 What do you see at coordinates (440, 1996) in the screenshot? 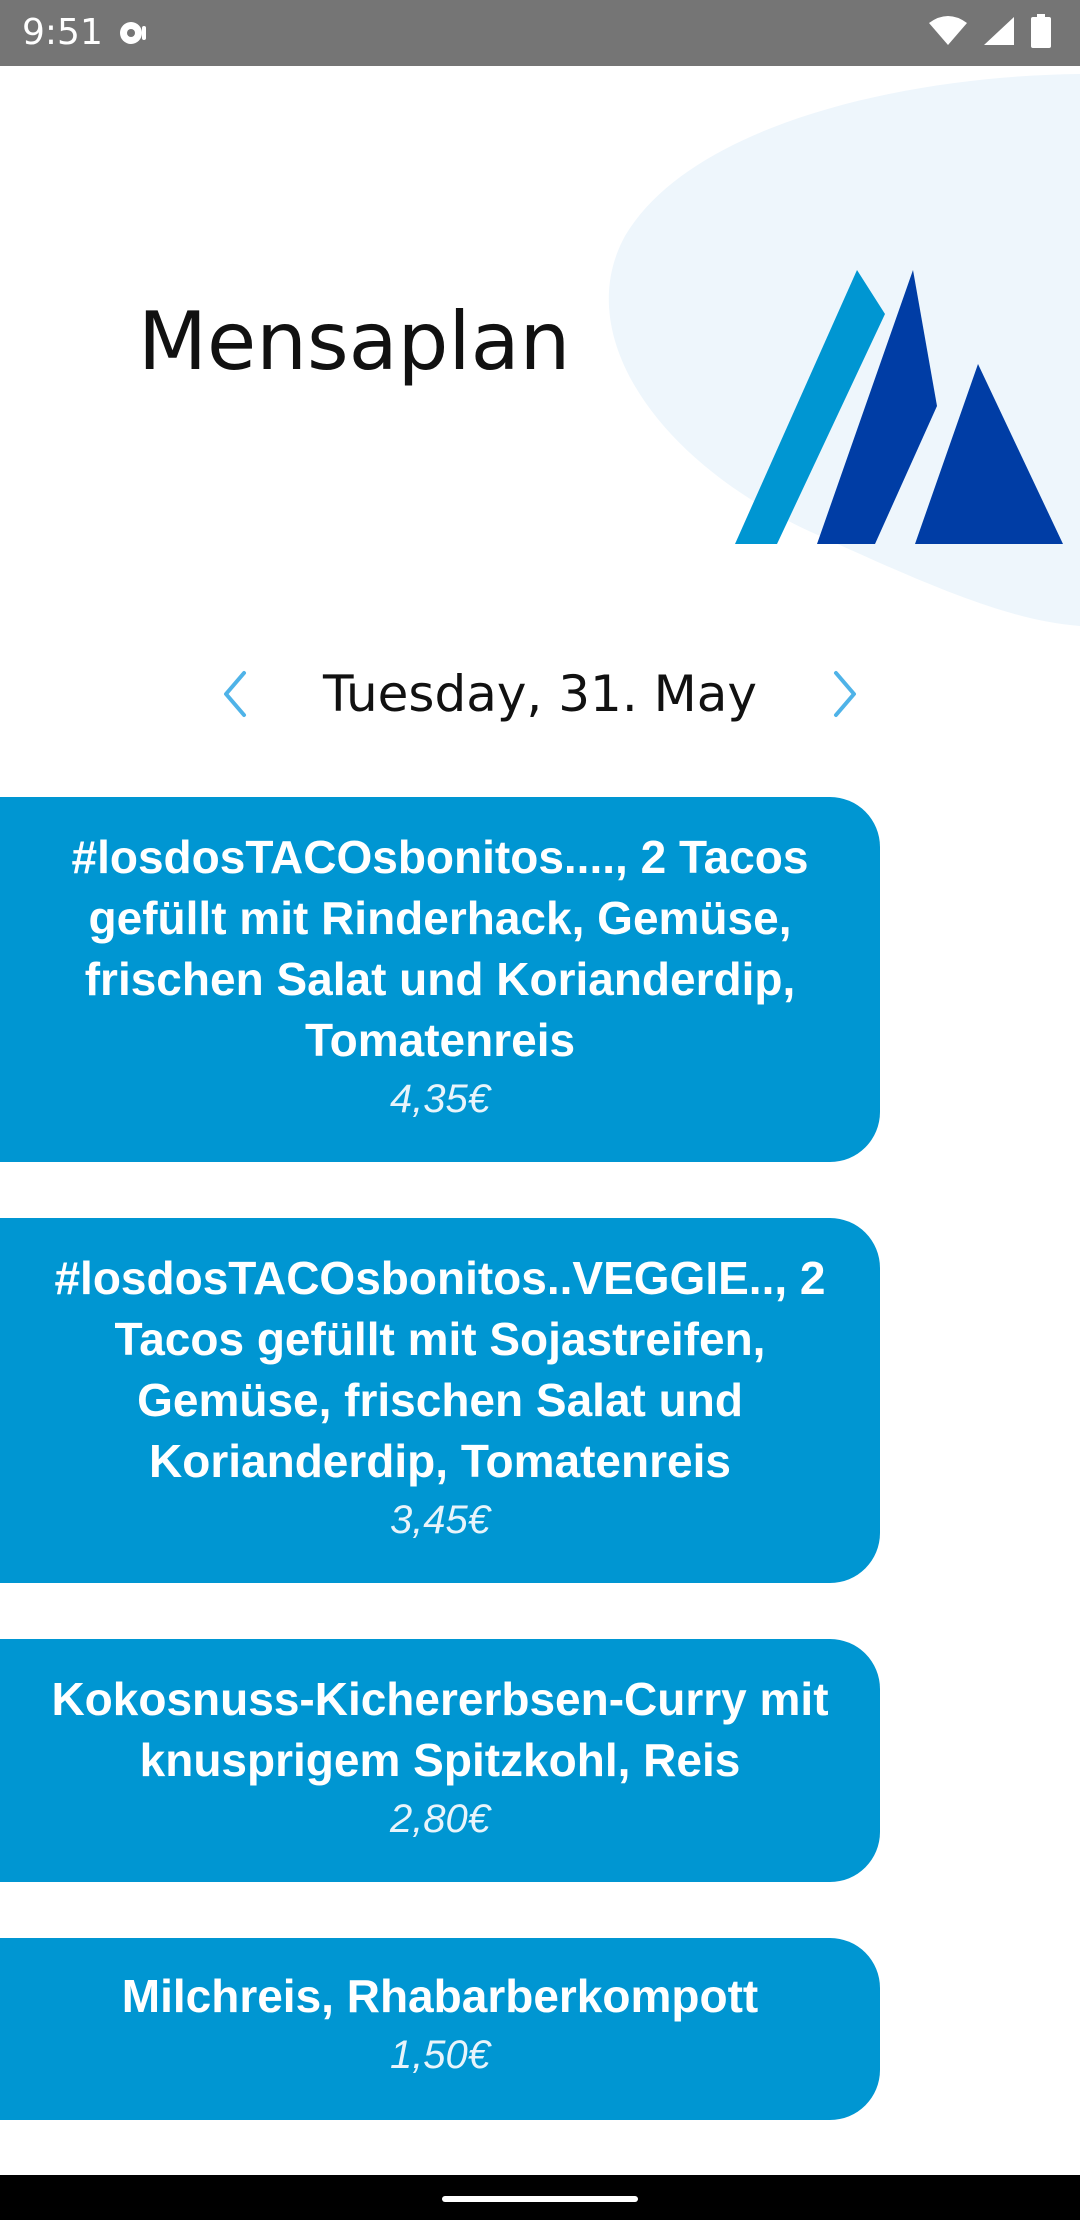
I see `meal-name: Milchreis, Rhabarberkompott` at bounding box center [440, 1996].